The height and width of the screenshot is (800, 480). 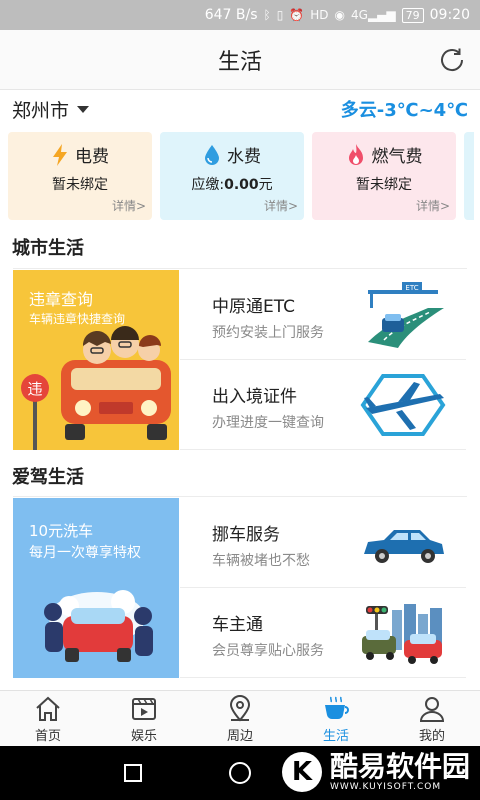 I want to click on violation-query-banner: 违章查询 车辆违章快捷查询 违, so click(x=96, y=360).